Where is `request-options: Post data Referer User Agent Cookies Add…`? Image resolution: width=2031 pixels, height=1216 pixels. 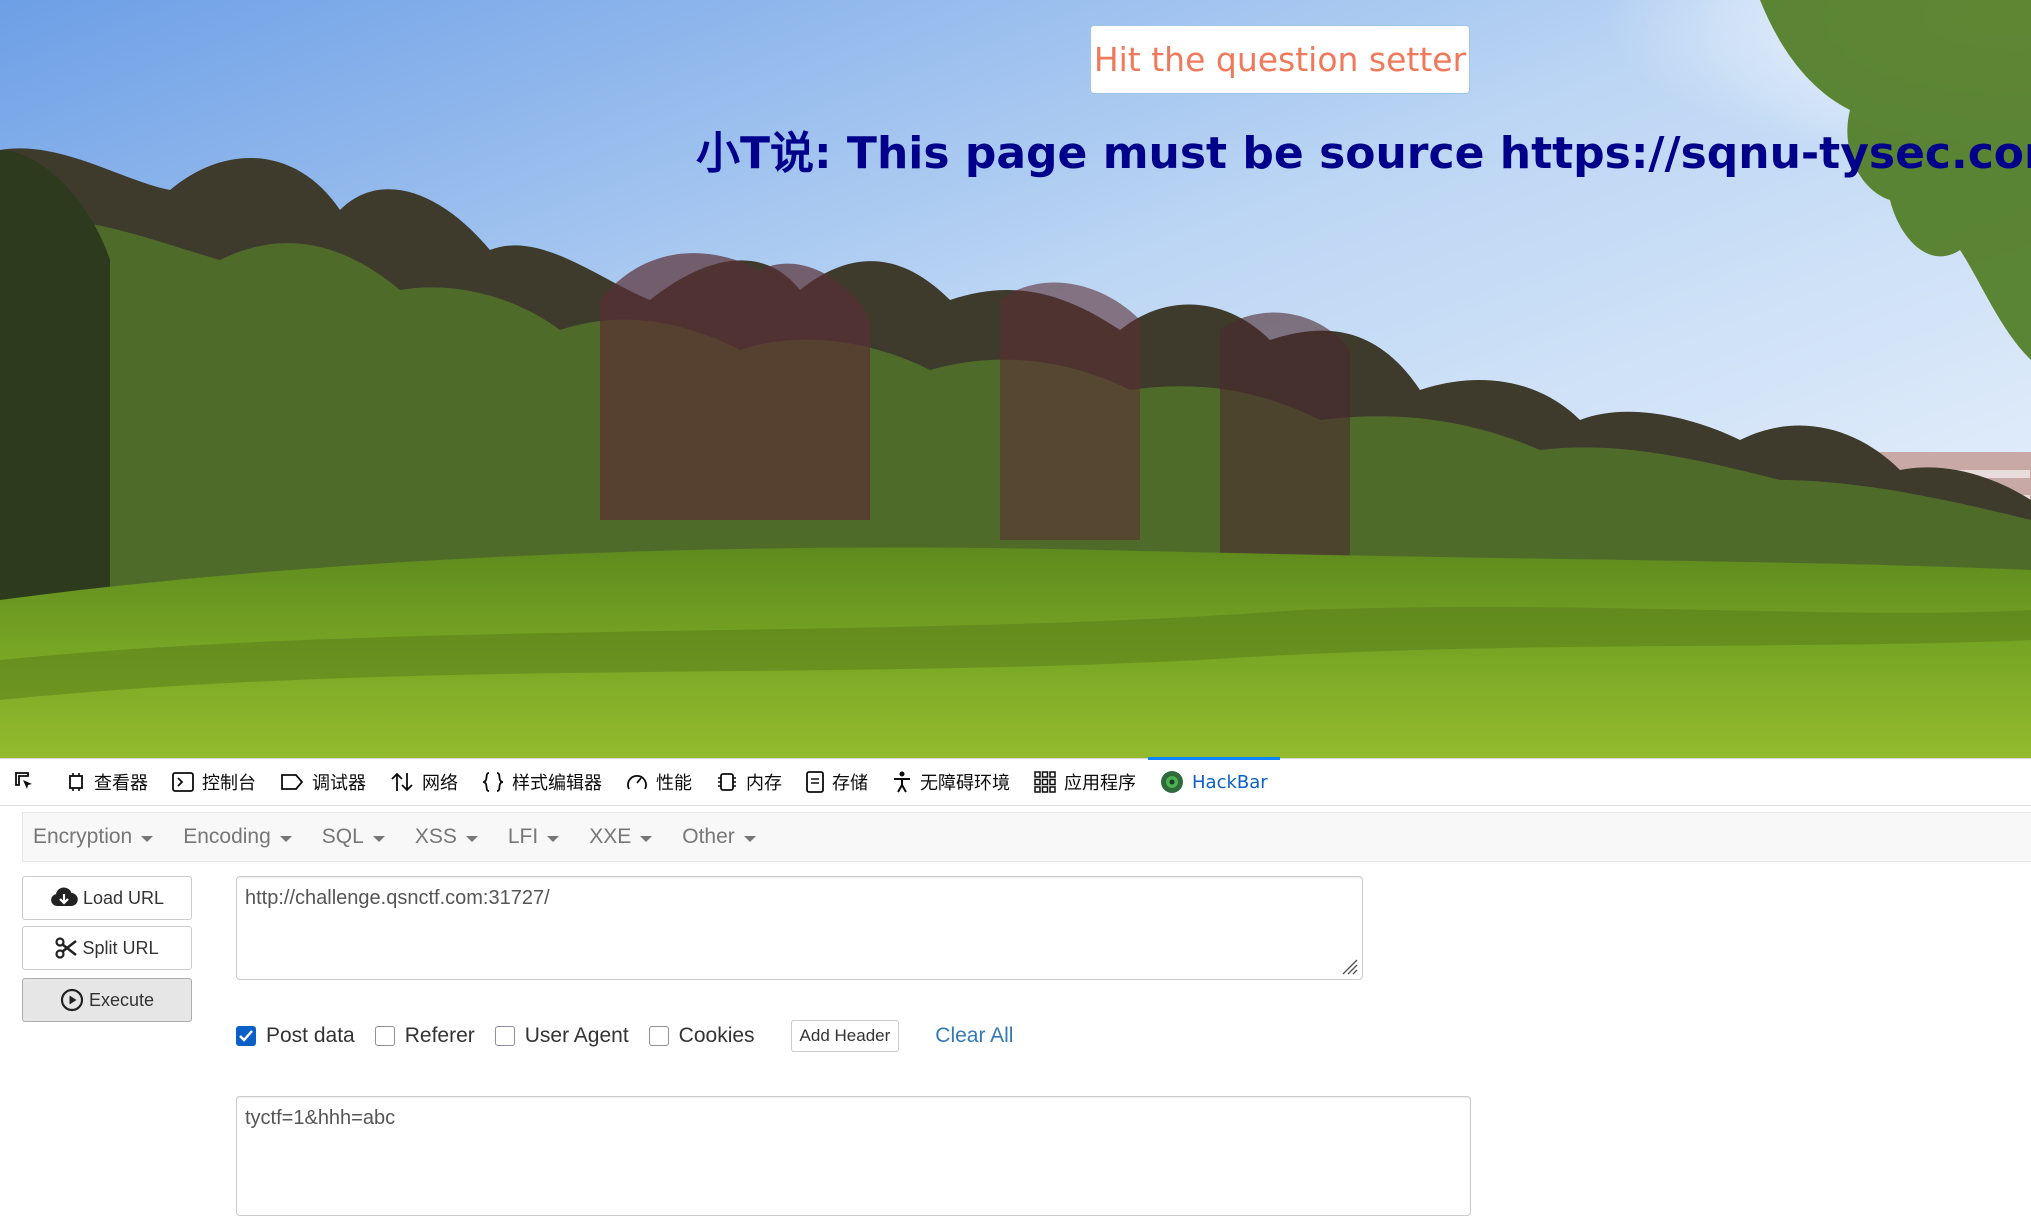
request-options: Post data Referer User Agent Cookies Add… is located at coordinates (624, 1036).